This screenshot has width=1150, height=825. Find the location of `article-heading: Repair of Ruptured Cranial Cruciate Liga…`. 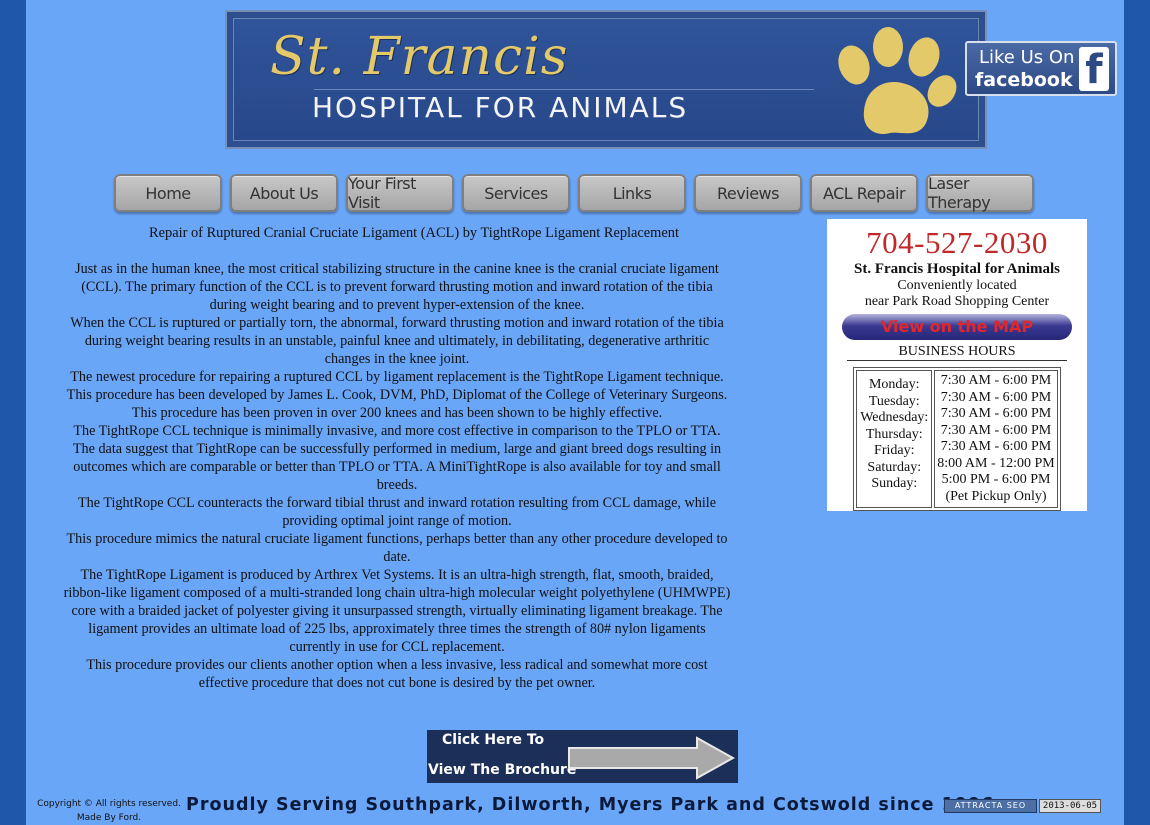

article-heading: Repair of Ruptured Cranial Cruciate Liga… is located at coordinates (414, 233).